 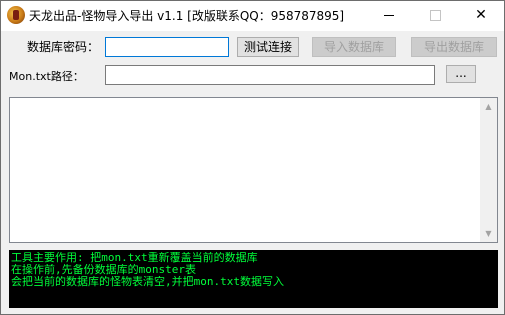 What do you see at coordinates (488, 170) in the screenshot?
I see `vertical-scrollbar: ▲ ▼` at bounding box center [488, 170].